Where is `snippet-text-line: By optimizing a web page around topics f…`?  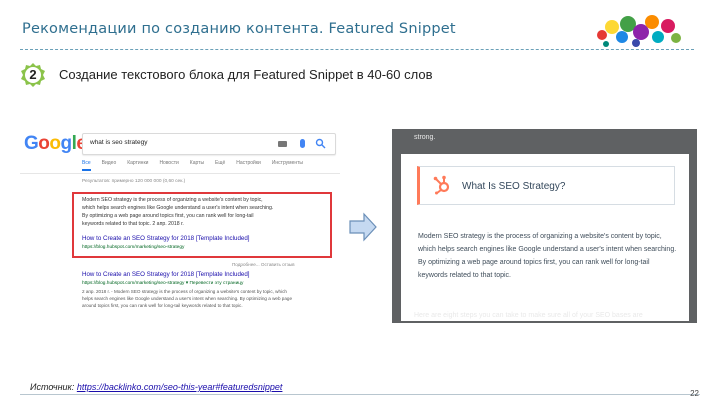
snippet-text-line: By optimizing a web page around topics f… is located at coordinates (168, 216).